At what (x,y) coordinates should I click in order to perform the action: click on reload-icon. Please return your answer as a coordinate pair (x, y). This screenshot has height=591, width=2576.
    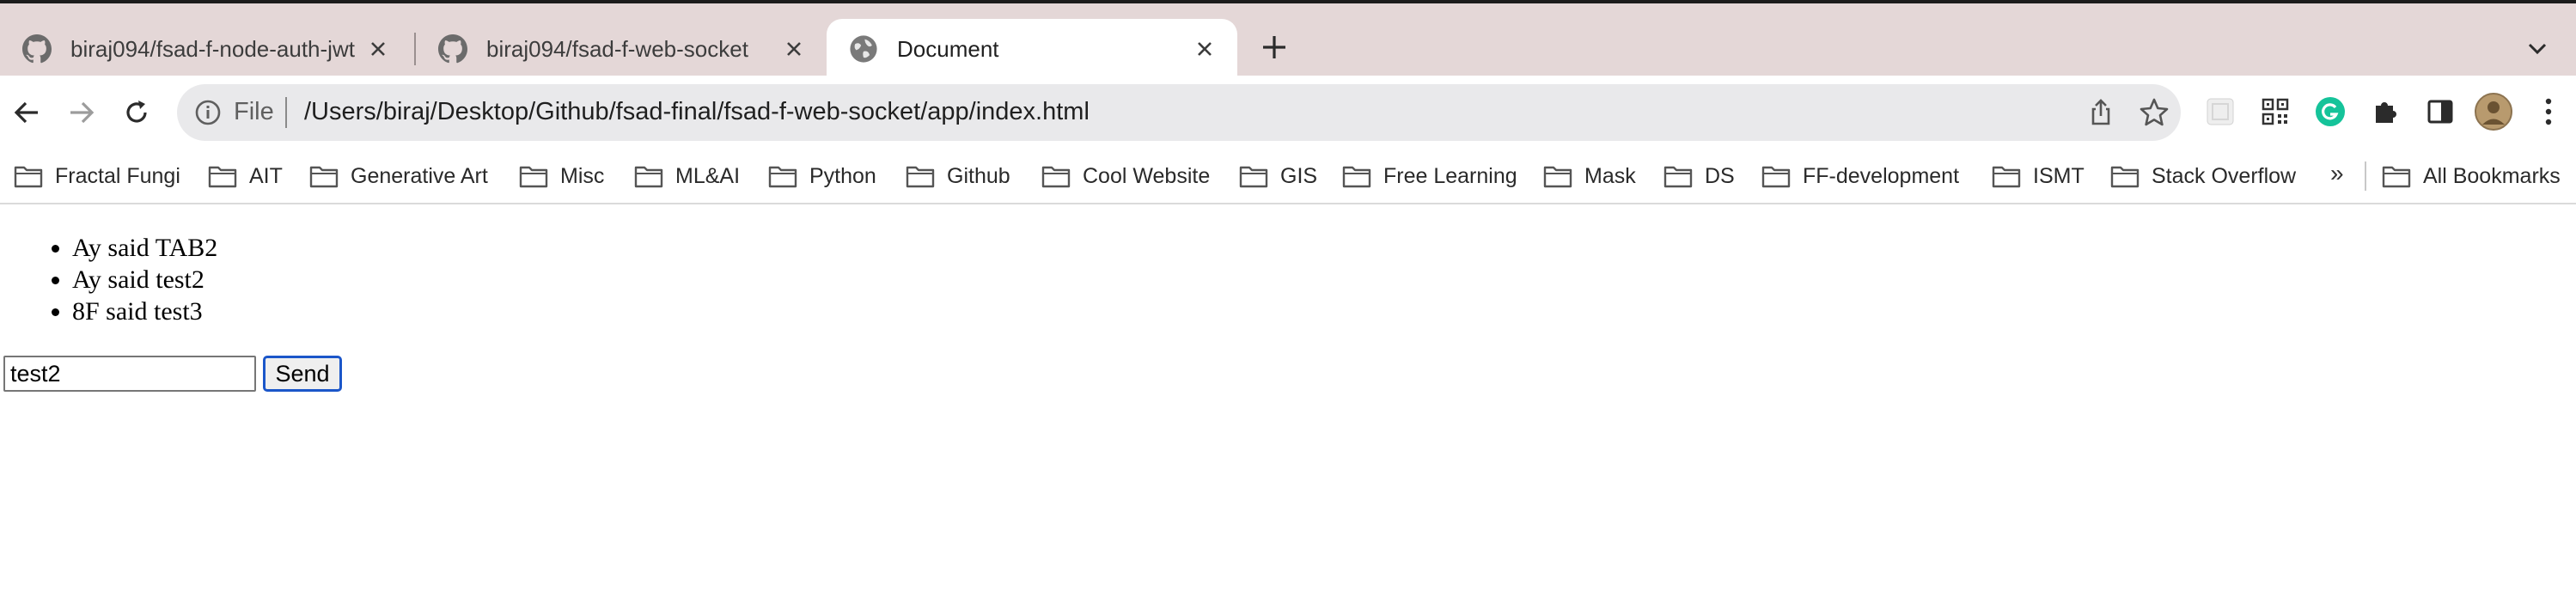
    Looking at the image, I should click on (136, 112).